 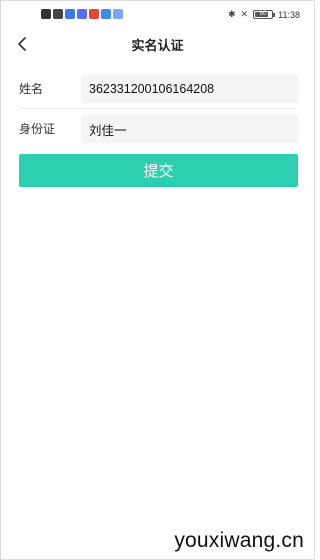 I want to click on bluetooth-icon: ✱, so click(x=232, y=14).